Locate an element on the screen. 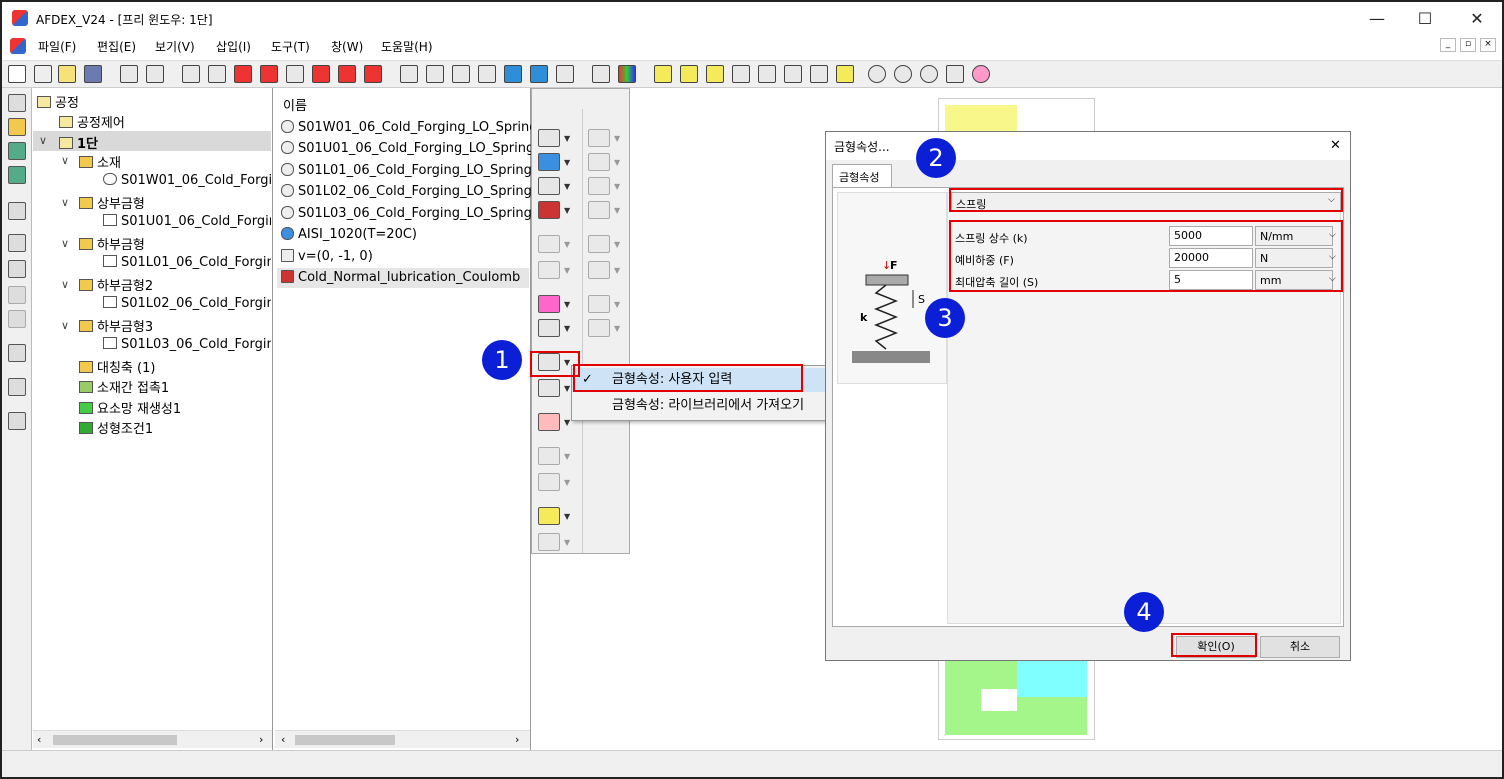 The height and width of the screenshot is (779, 1504). menu-item-user-input: ✓ 금형속성: 사용자 입력 is located at coordinates (699, 380).